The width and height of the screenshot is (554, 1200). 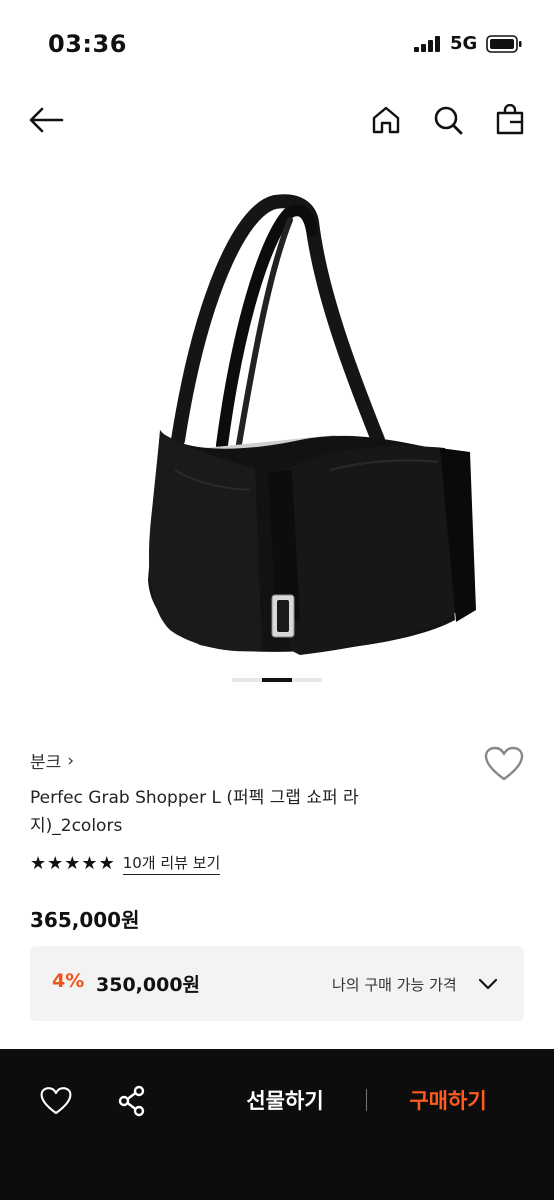 What do you see at coordinates (277, 983) in the screenshot?
I see `my-price-box: 4% 350,000원 나의 구매 가능 가격` at bounding box center [277, 983].